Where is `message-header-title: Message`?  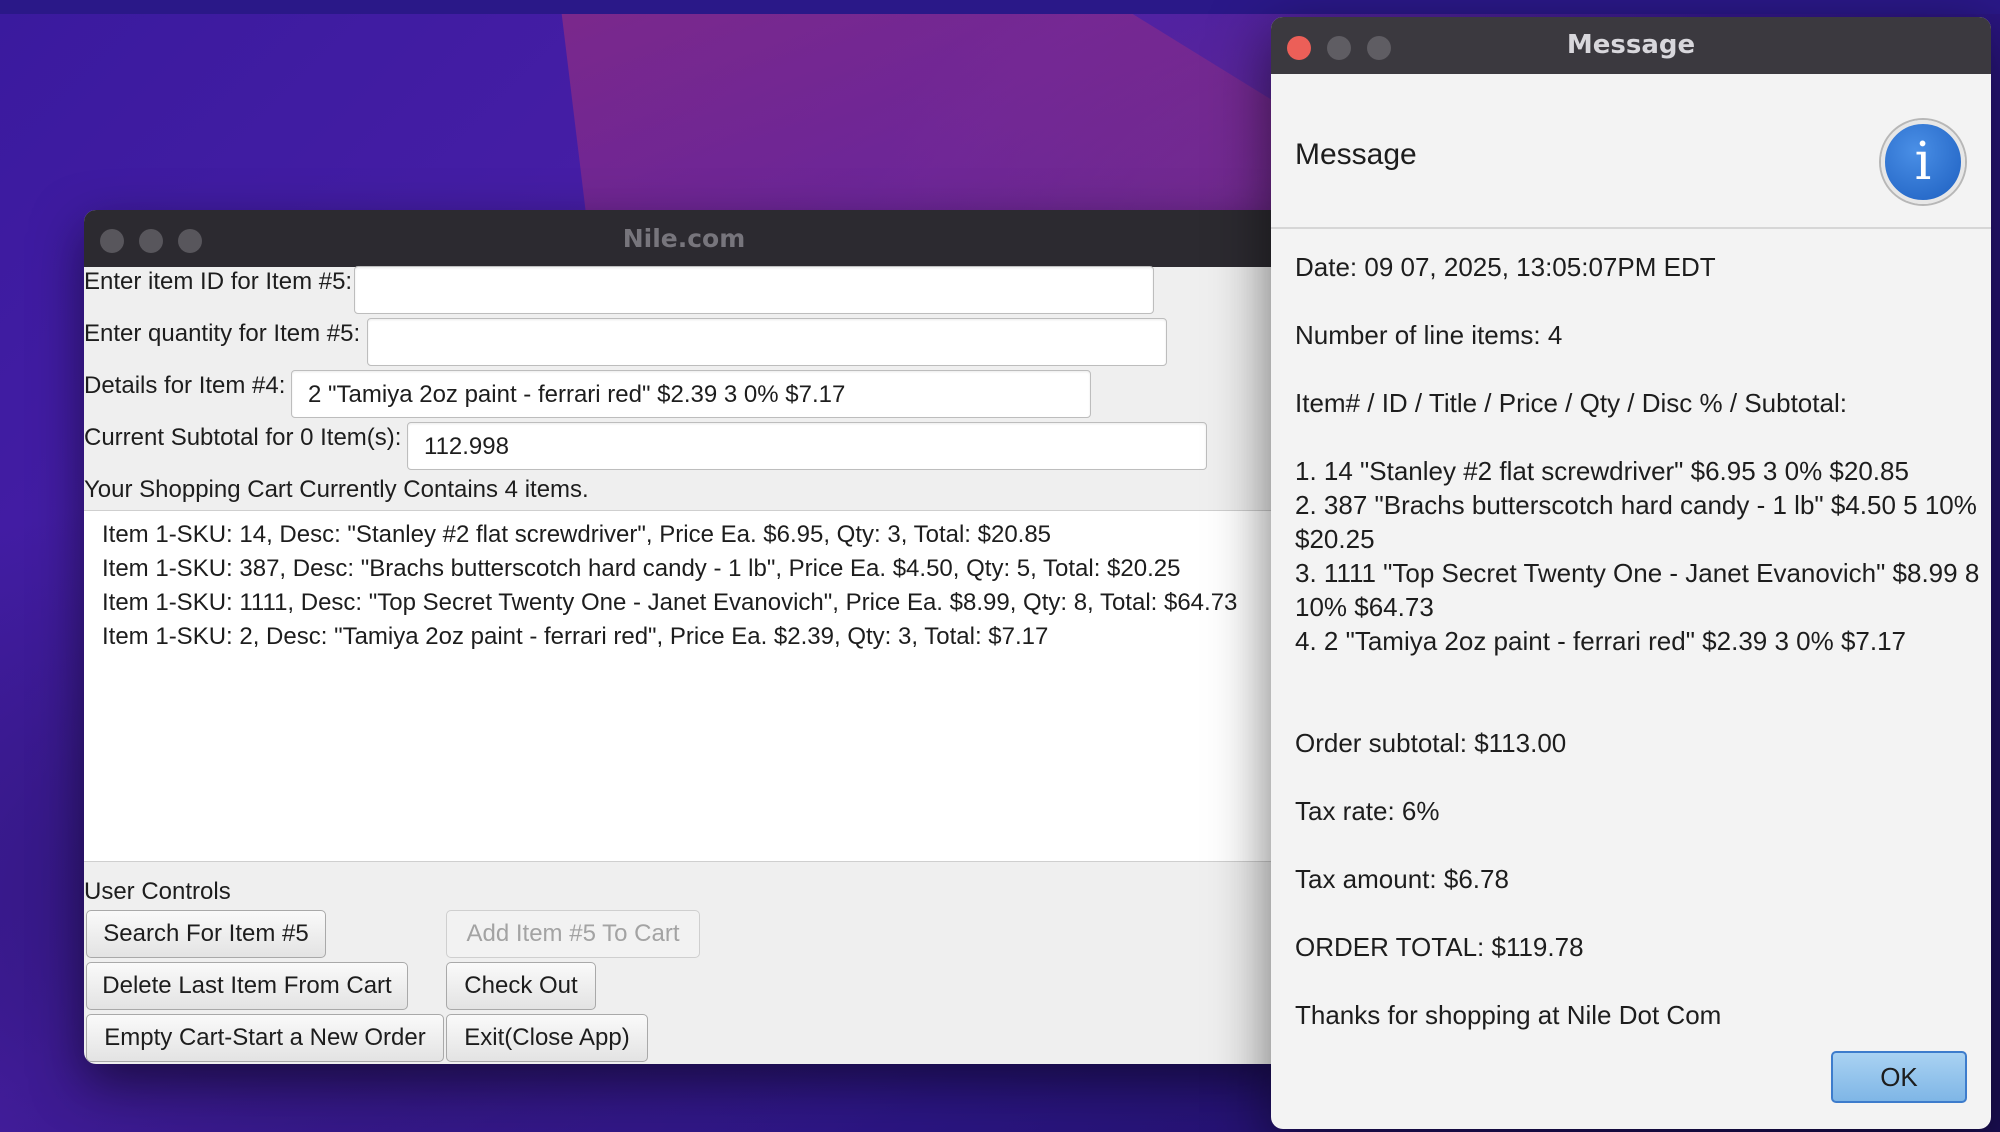 message-header-title: Message is located at coordinates (1356, 154).